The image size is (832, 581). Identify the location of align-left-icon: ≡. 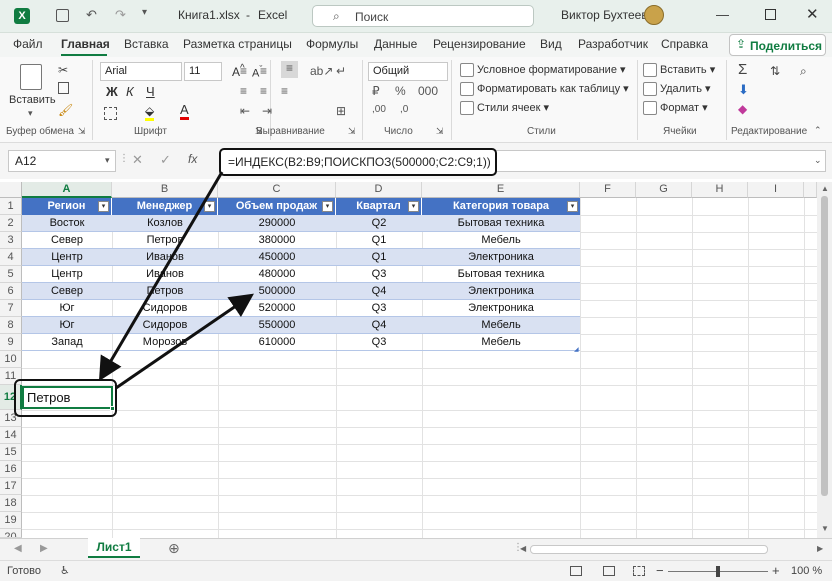
(243, 91).